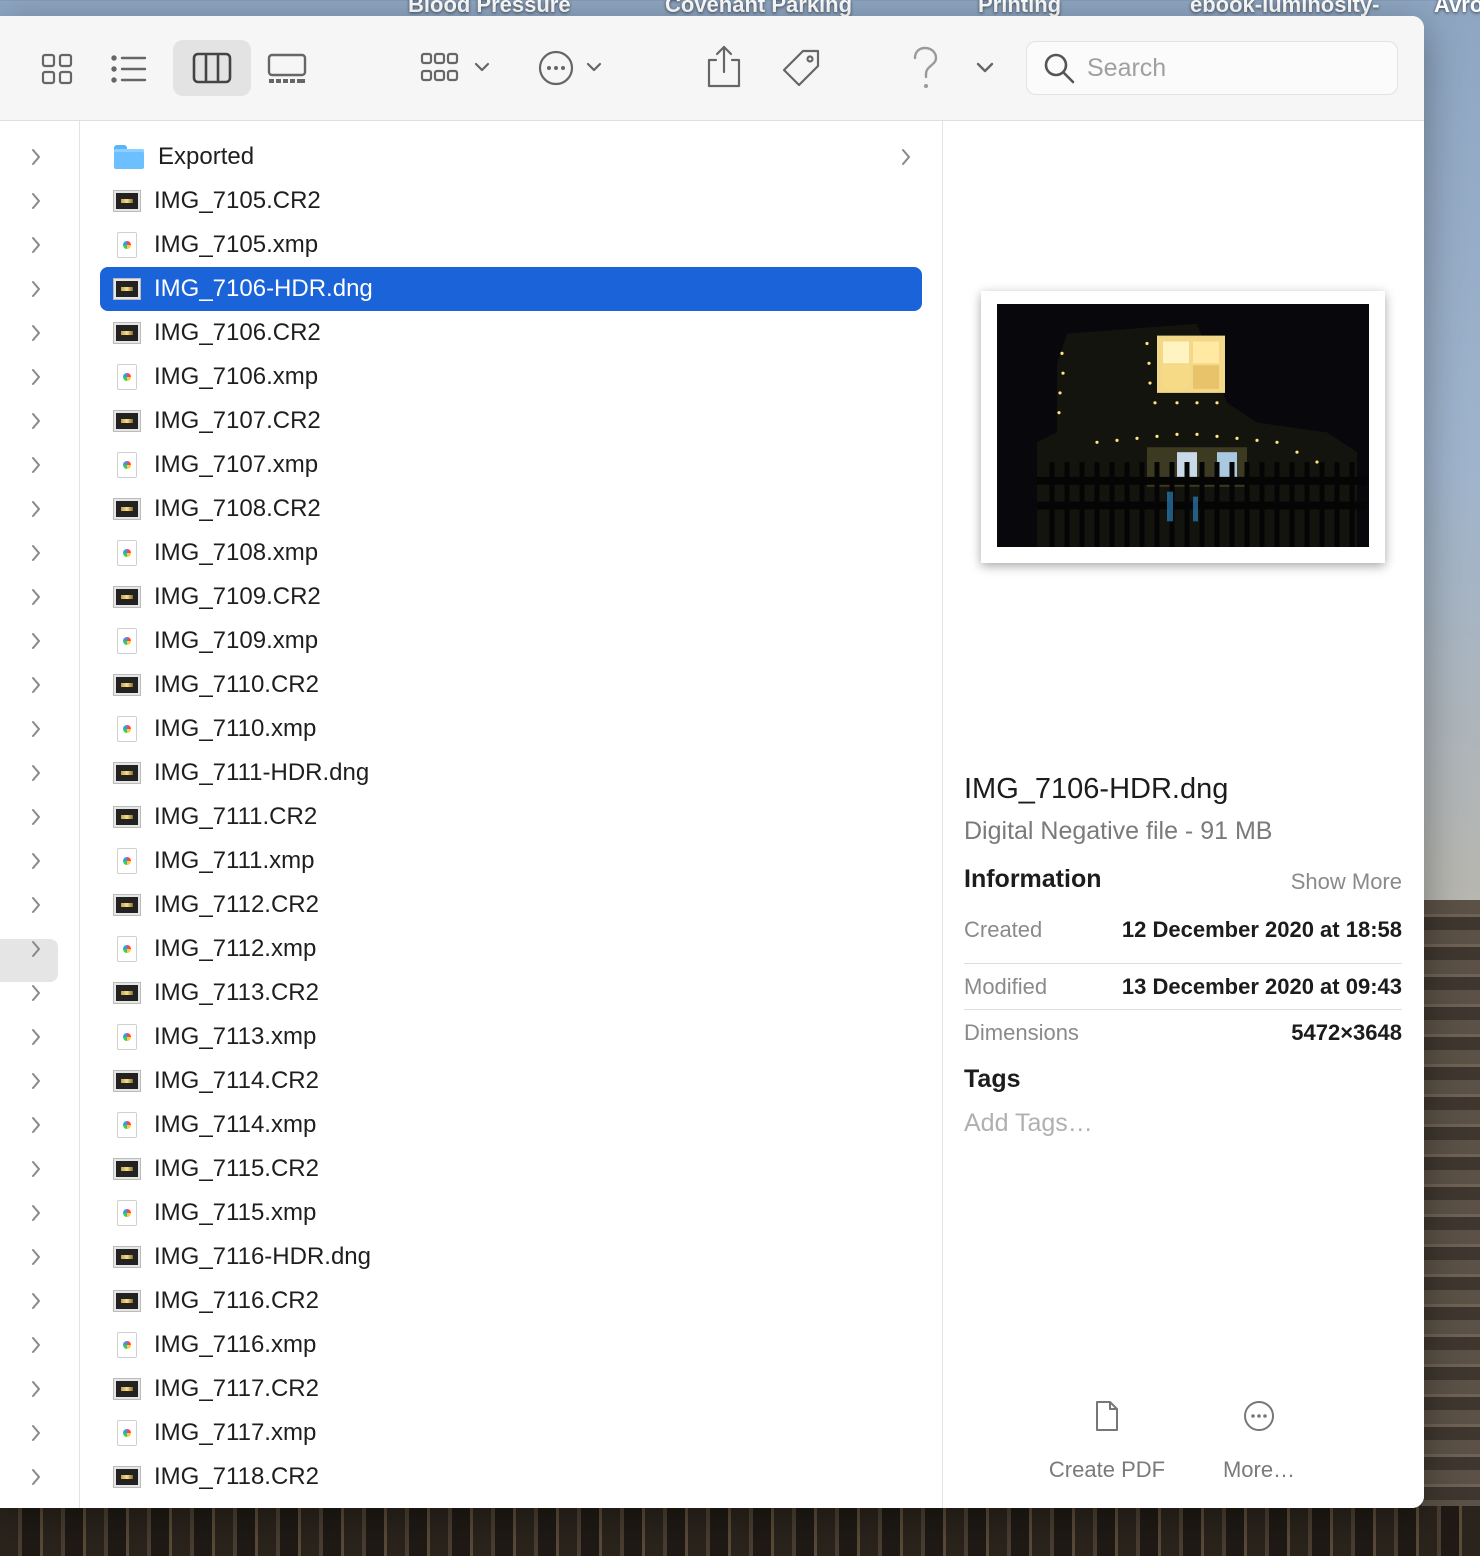 The image size is (1480, 1556). I want to click on search-field, so click(1212, 68).